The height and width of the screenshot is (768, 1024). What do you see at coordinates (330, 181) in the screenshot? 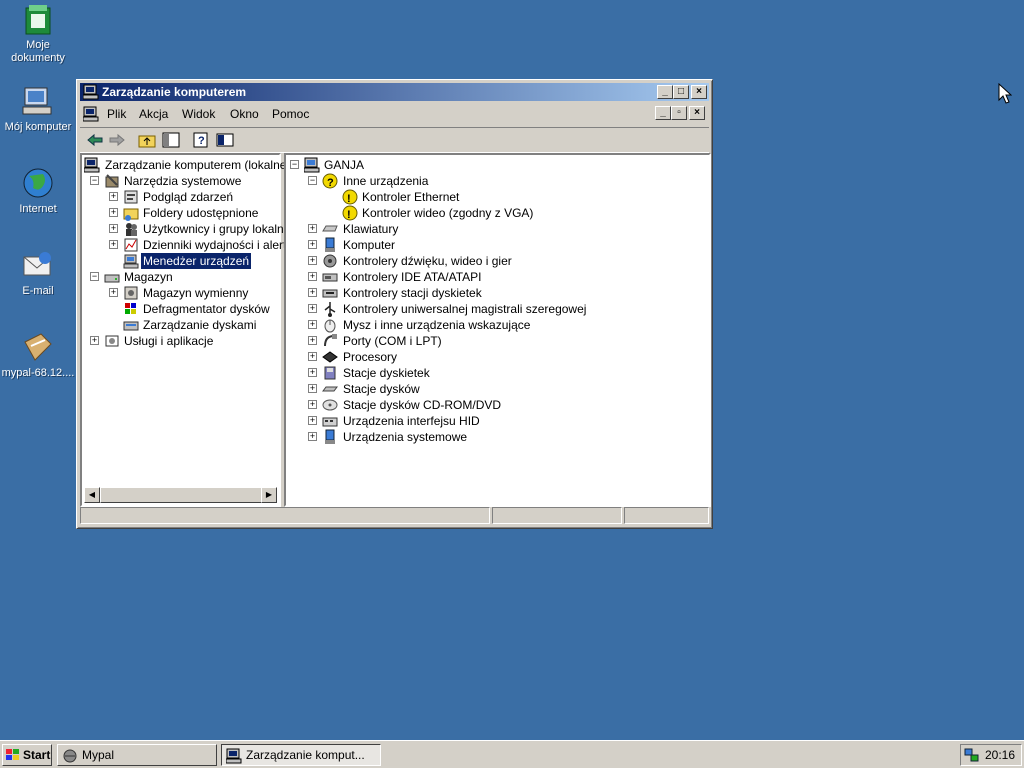
I see `unknown-device-icon: ?` at bounding box center [330, 181].